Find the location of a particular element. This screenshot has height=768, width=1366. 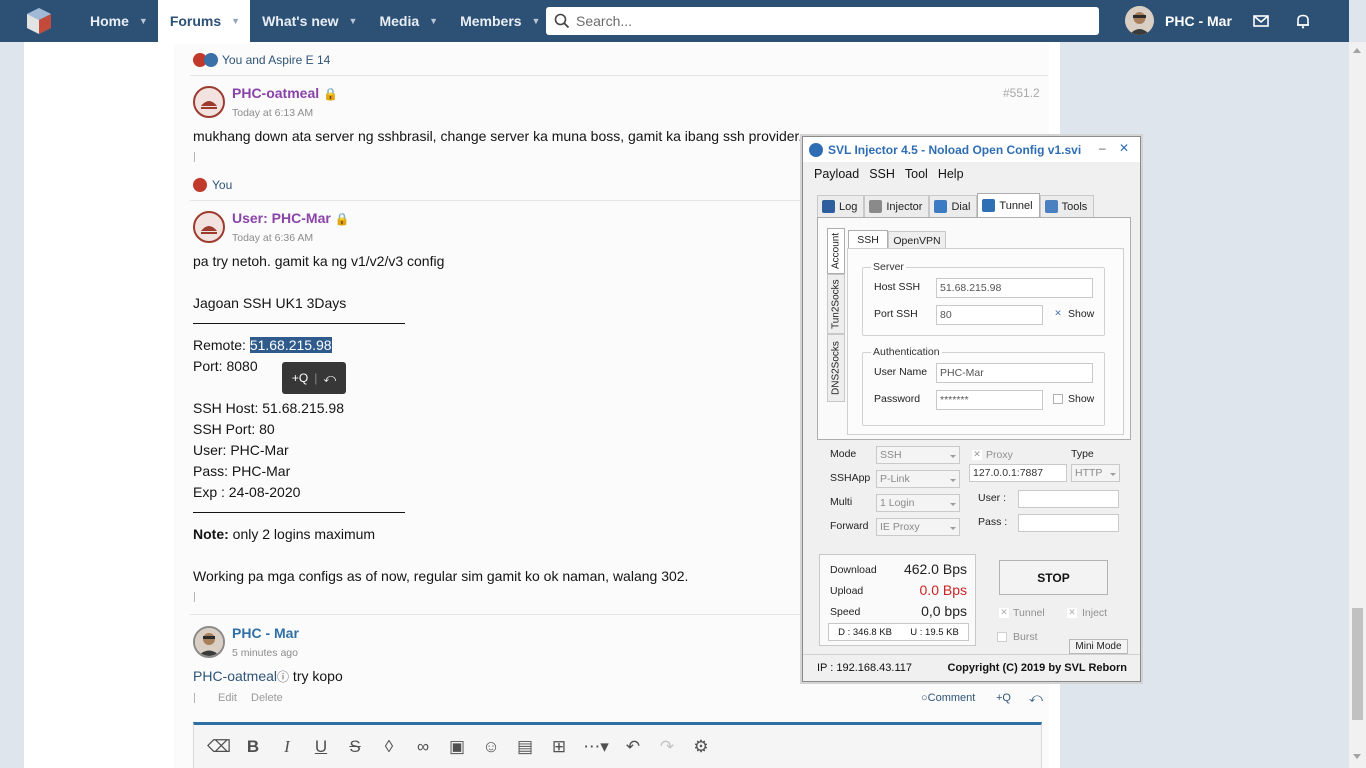

type-select: HTTP is located at coordinates (1095, 473).